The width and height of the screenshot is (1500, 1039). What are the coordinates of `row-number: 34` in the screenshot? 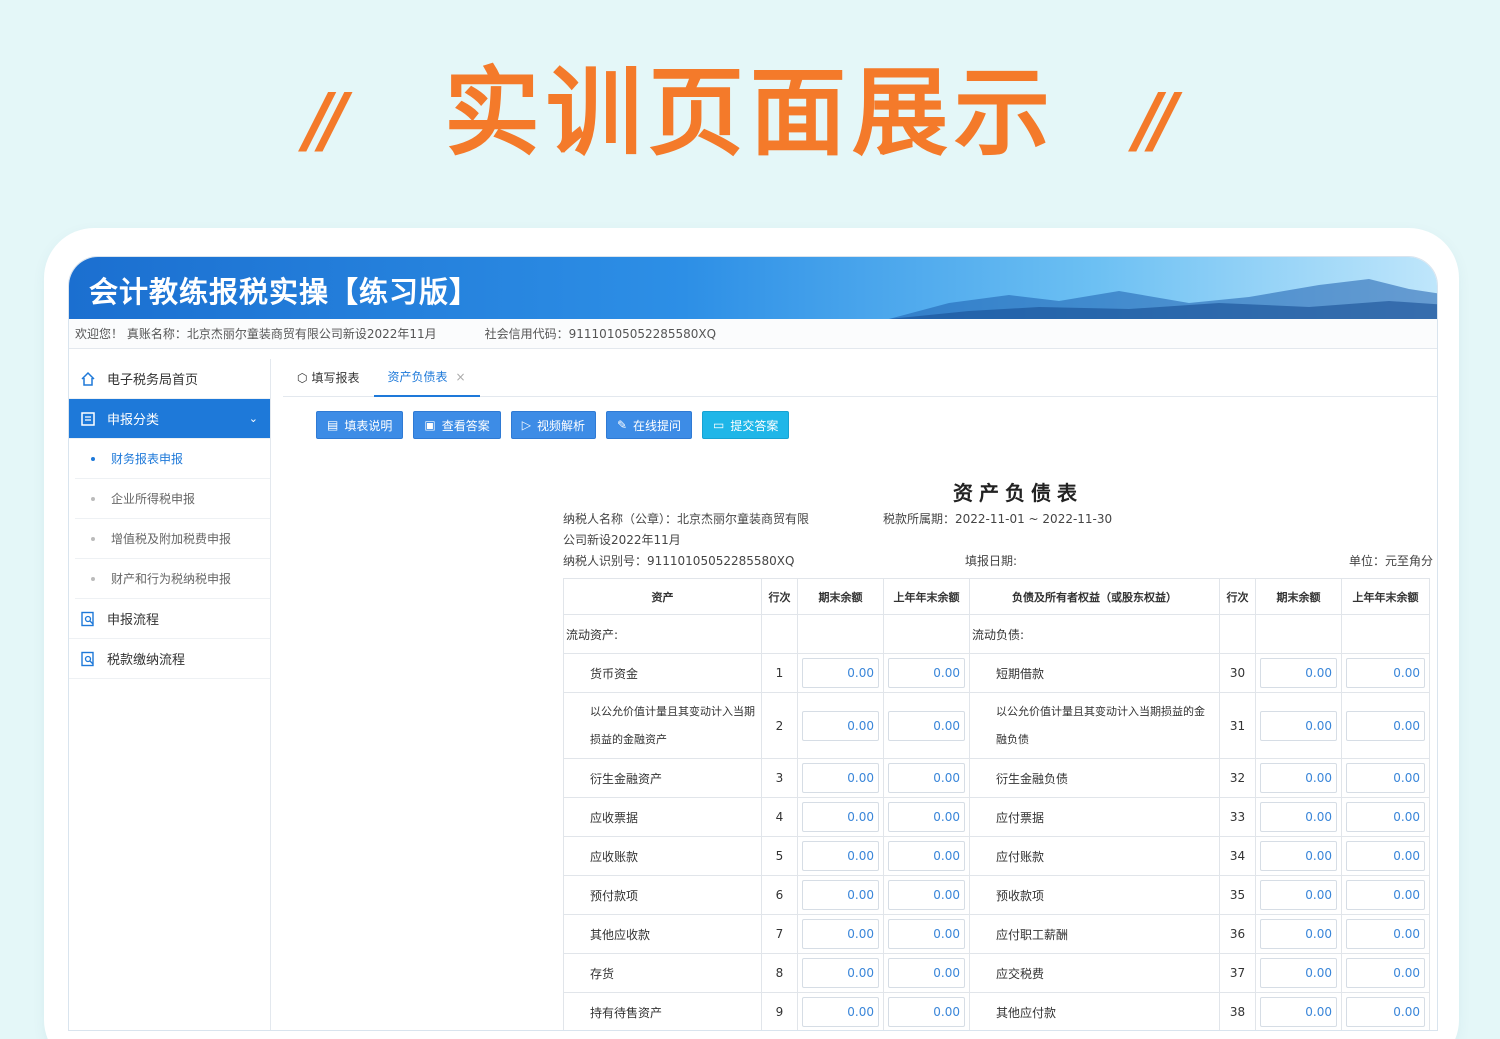 It's located at (1237, 856).